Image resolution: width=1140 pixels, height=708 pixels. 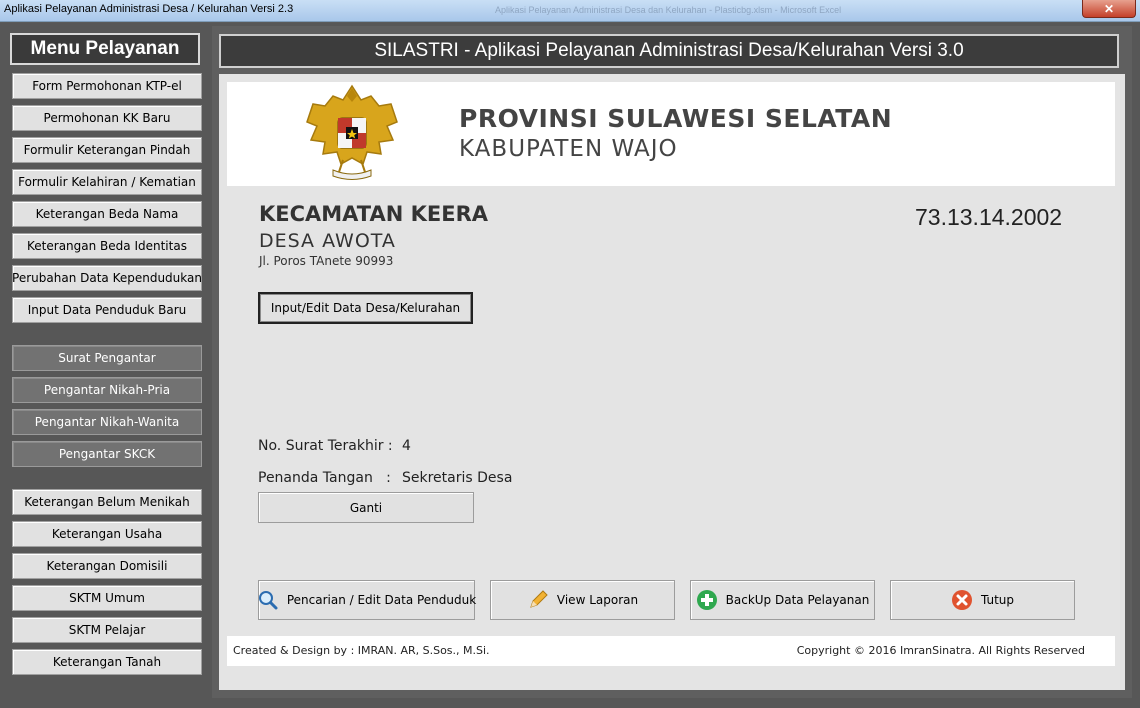 I want to click on pencarian-label: Pencarian / Edit Data Penduduk, so click(x=381, y=600).